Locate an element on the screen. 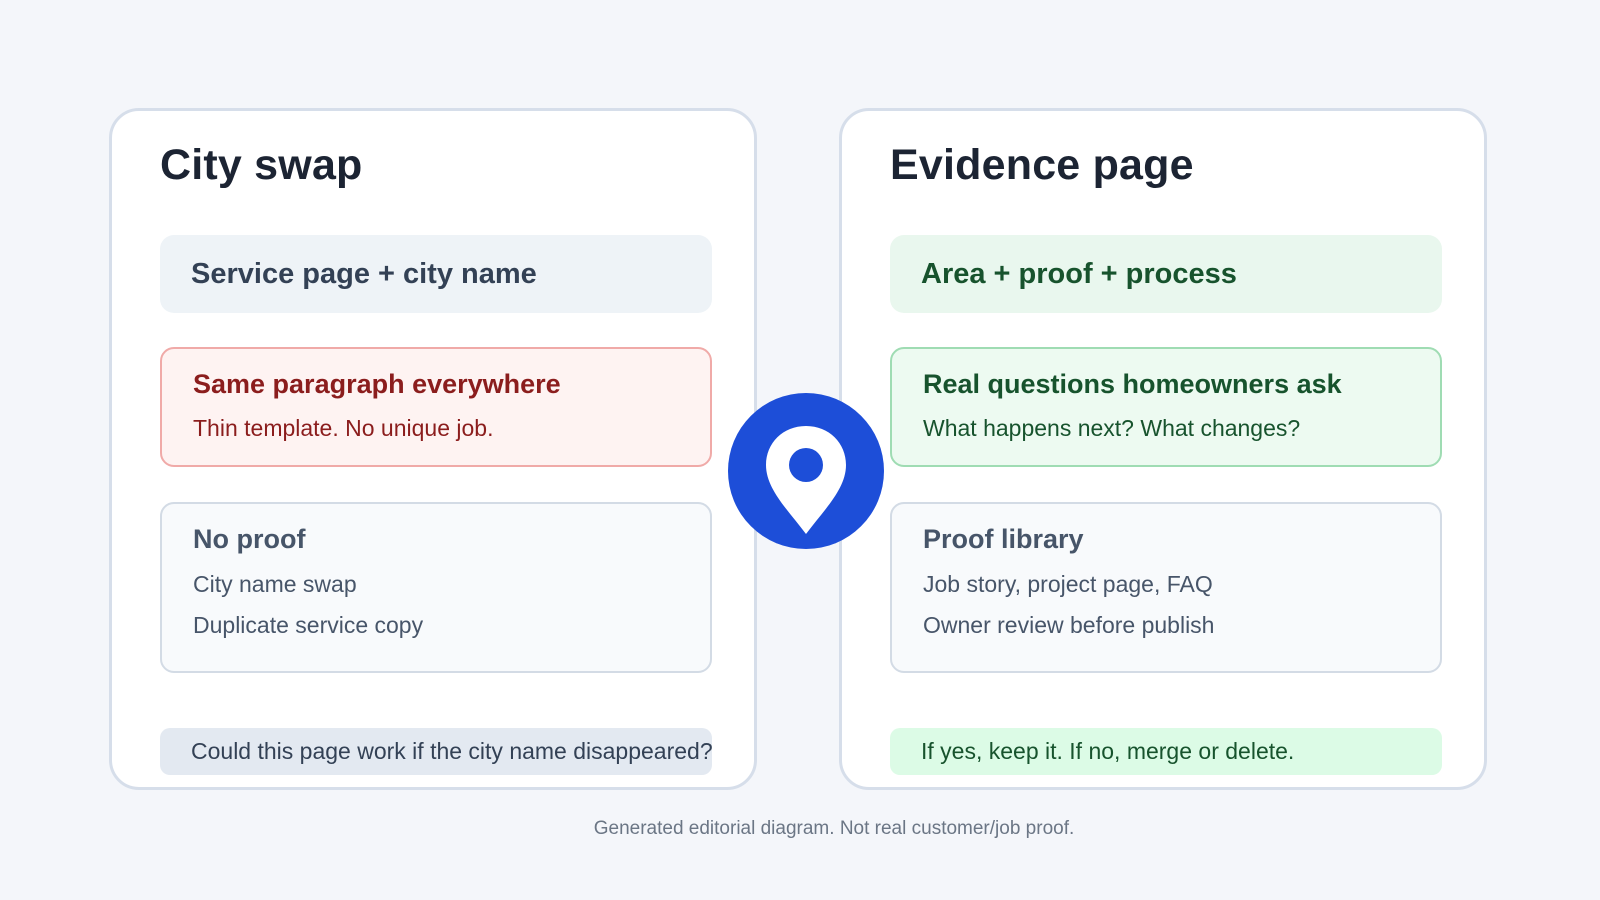  pin-hole is located at coordinates (806, 465).